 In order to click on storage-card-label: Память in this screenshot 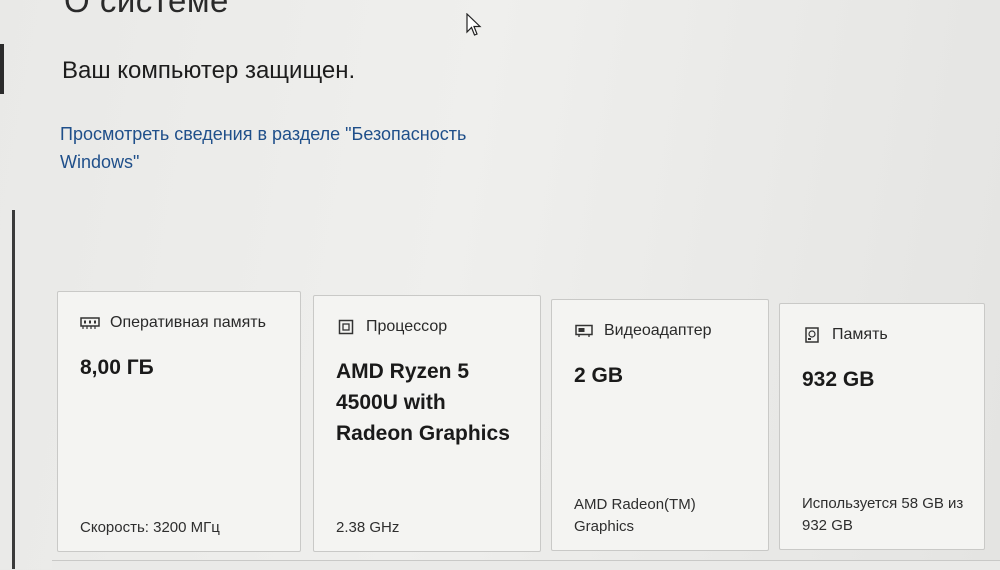, I will do `click(860, 334)`.